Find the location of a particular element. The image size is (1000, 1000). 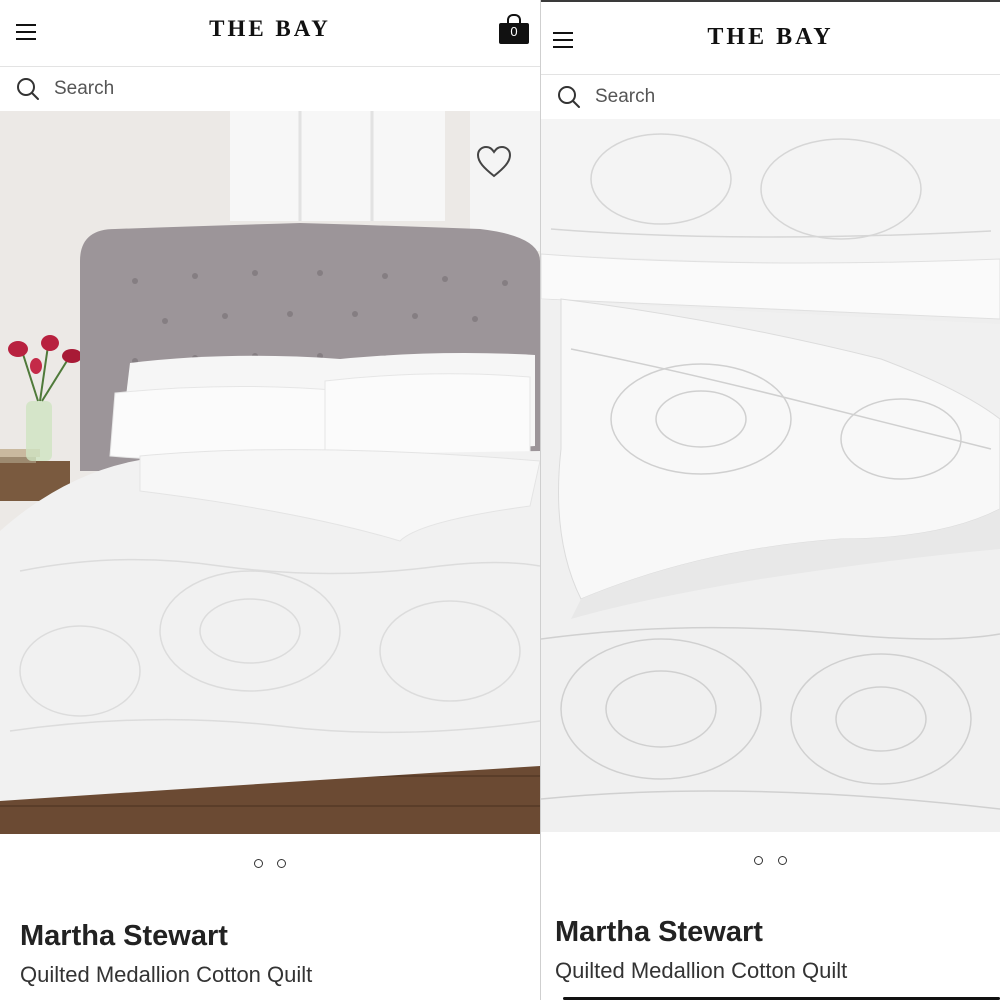

shopping-bag-icon: 0 is located at coordinates (514, 29).